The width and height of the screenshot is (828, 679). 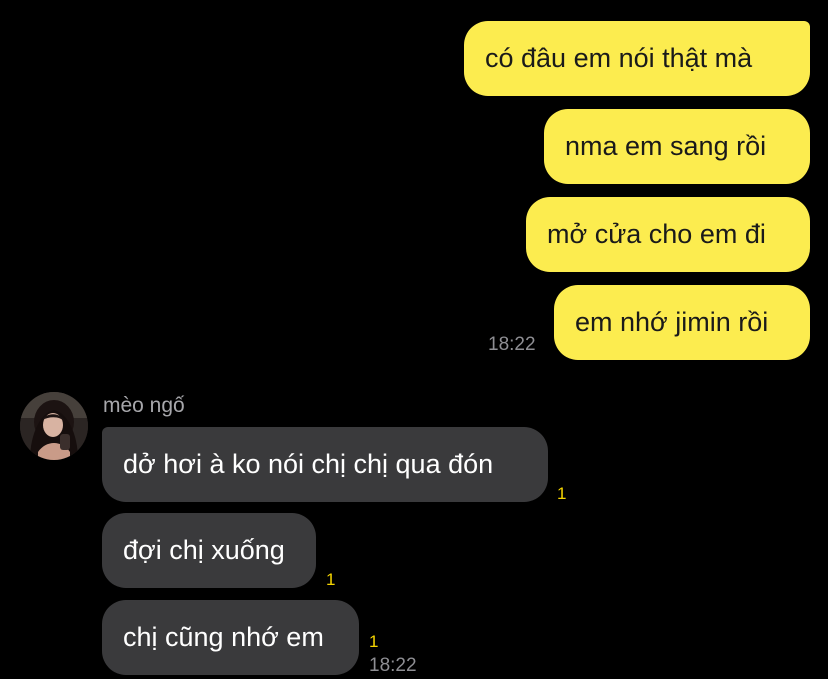 I want to click on incoming-message: đợi chị xuống, so click(x=209, y=550).